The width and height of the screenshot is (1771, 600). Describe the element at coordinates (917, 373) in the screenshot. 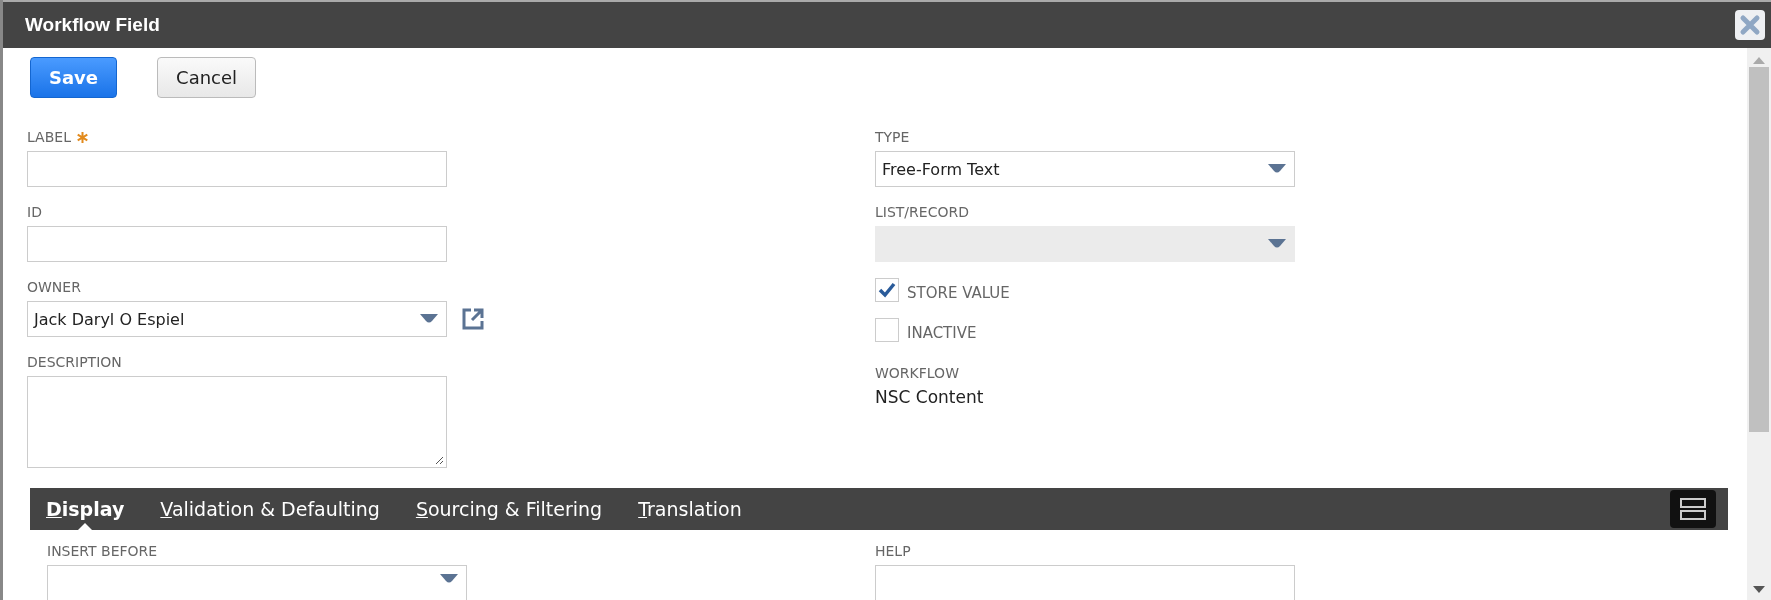

I see `field-label: WORKFLOW` at that location.